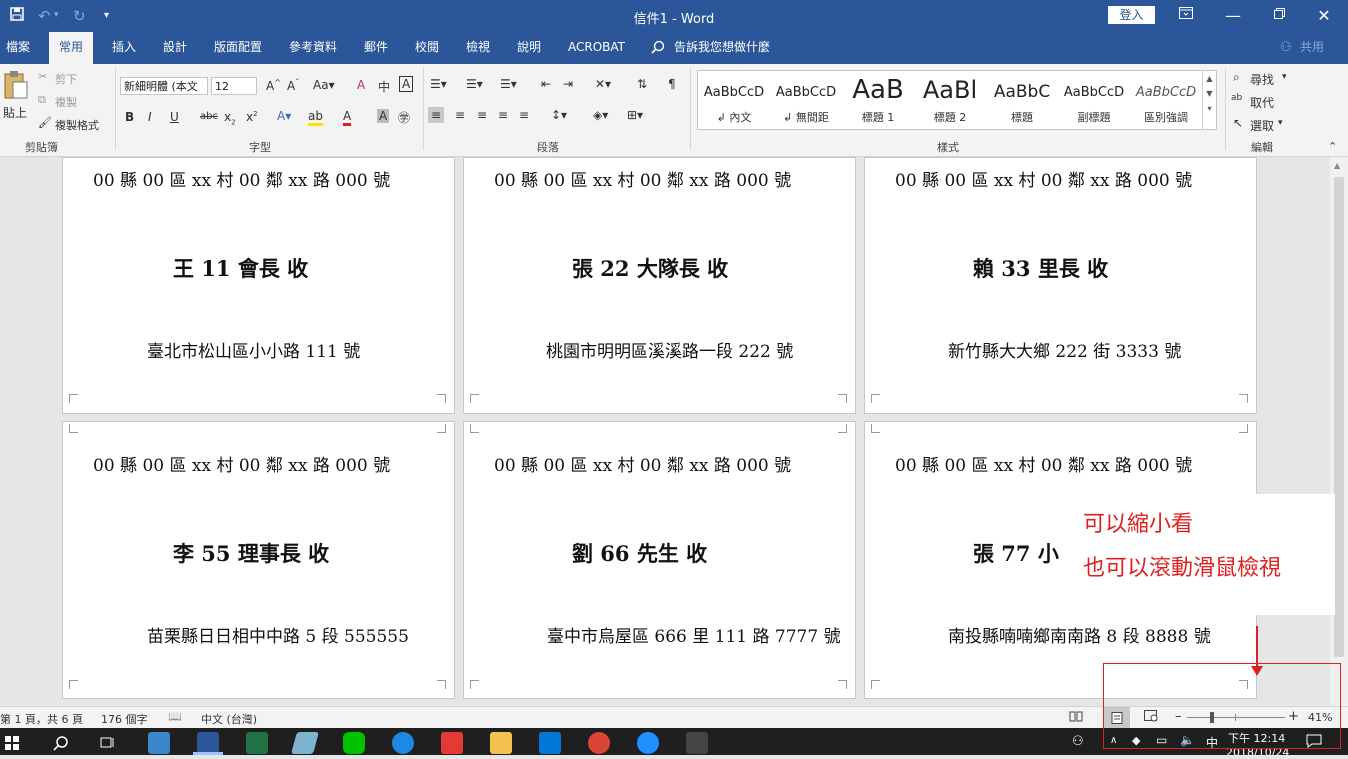 Image resolution: width=1348 pixels, height=759 pixels. Describe the element at coordinates (1236, 77) in the screenshot. I see `find-icon: ⌕` at that location.